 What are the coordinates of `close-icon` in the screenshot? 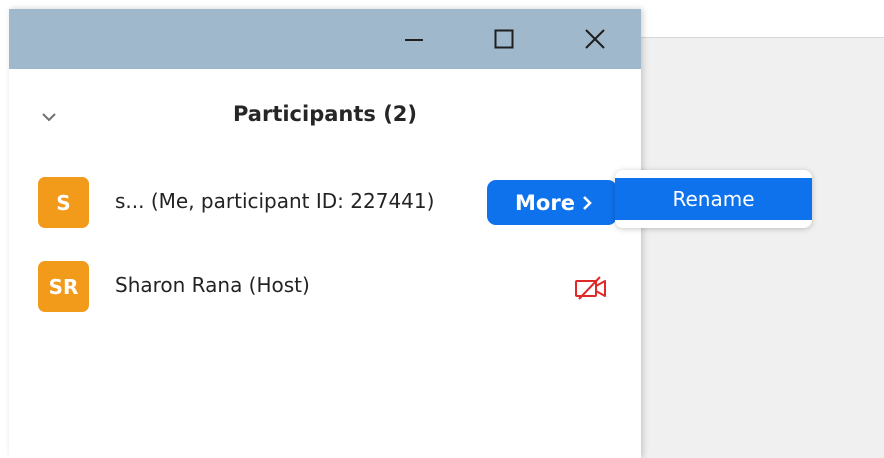 It's located at (595, 39).